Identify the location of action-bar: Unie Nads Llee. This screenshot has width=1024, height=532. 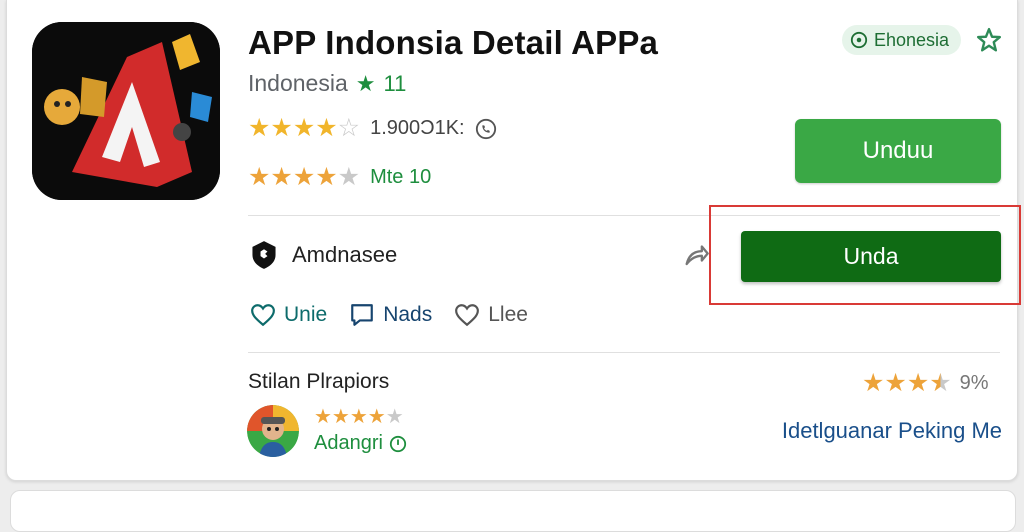
(389, 315).